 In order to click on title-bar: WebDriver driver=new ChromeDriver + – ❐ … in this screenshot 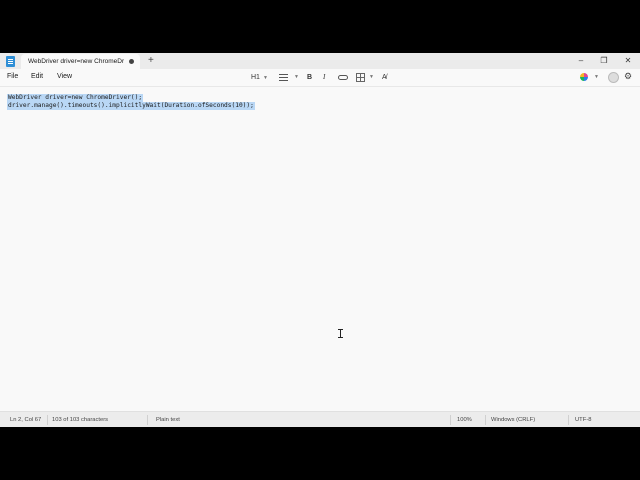, I will do `click(320, 61)`.